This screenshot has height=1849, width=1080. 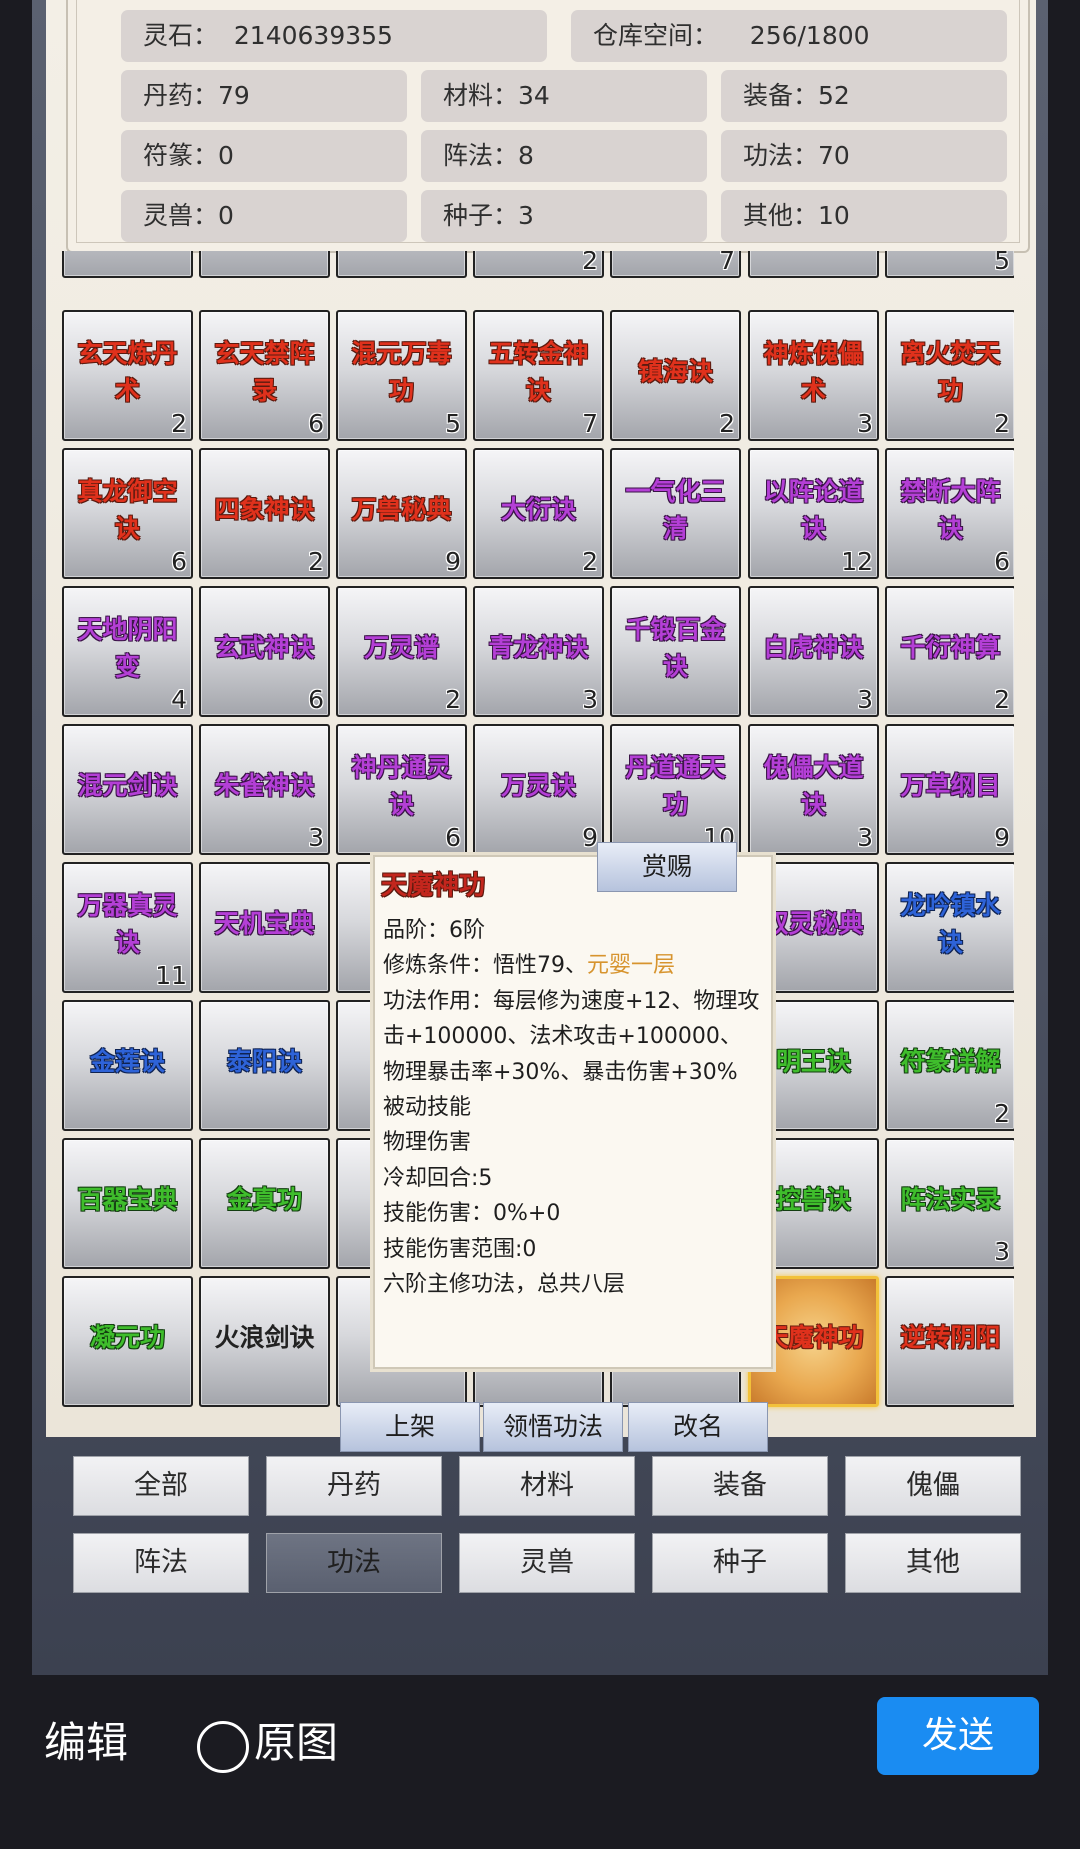 I want to click on reward-button: 赏赐, so click(x=667, y=867).